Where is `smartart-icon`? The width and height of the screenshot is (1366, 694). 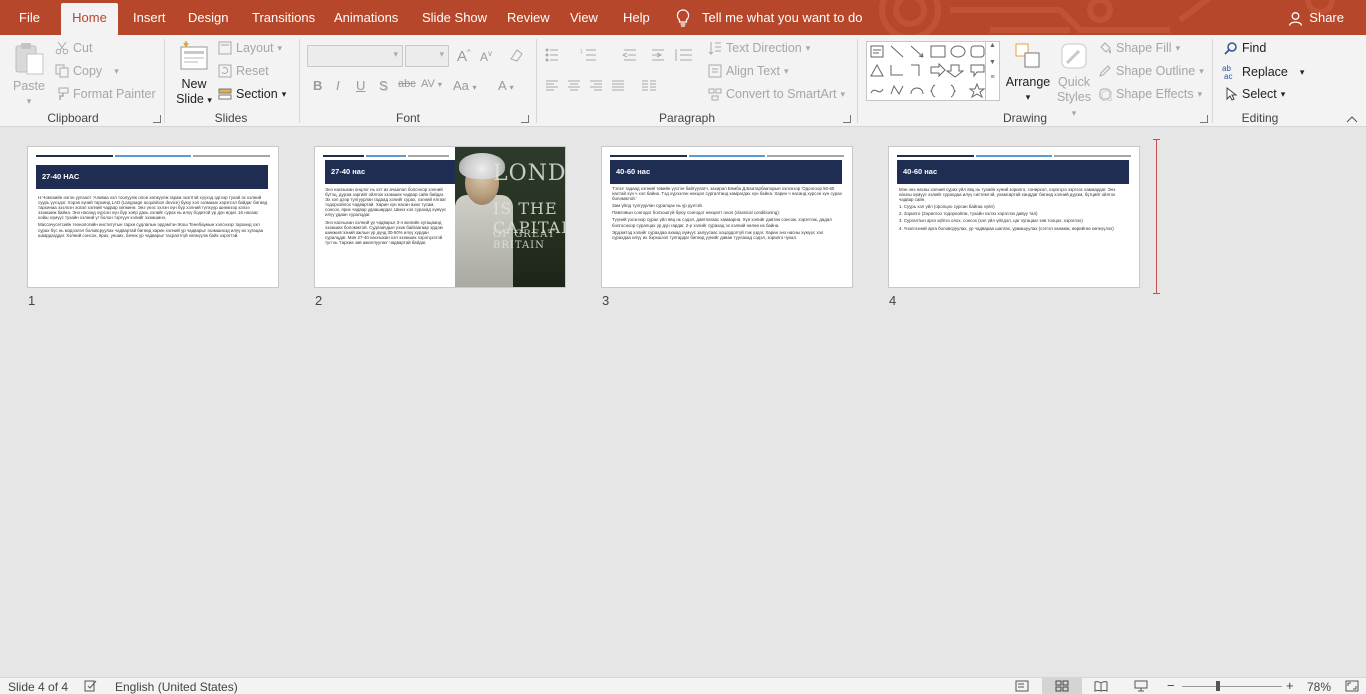 smartart-icon is located at coordinates (715, 94).